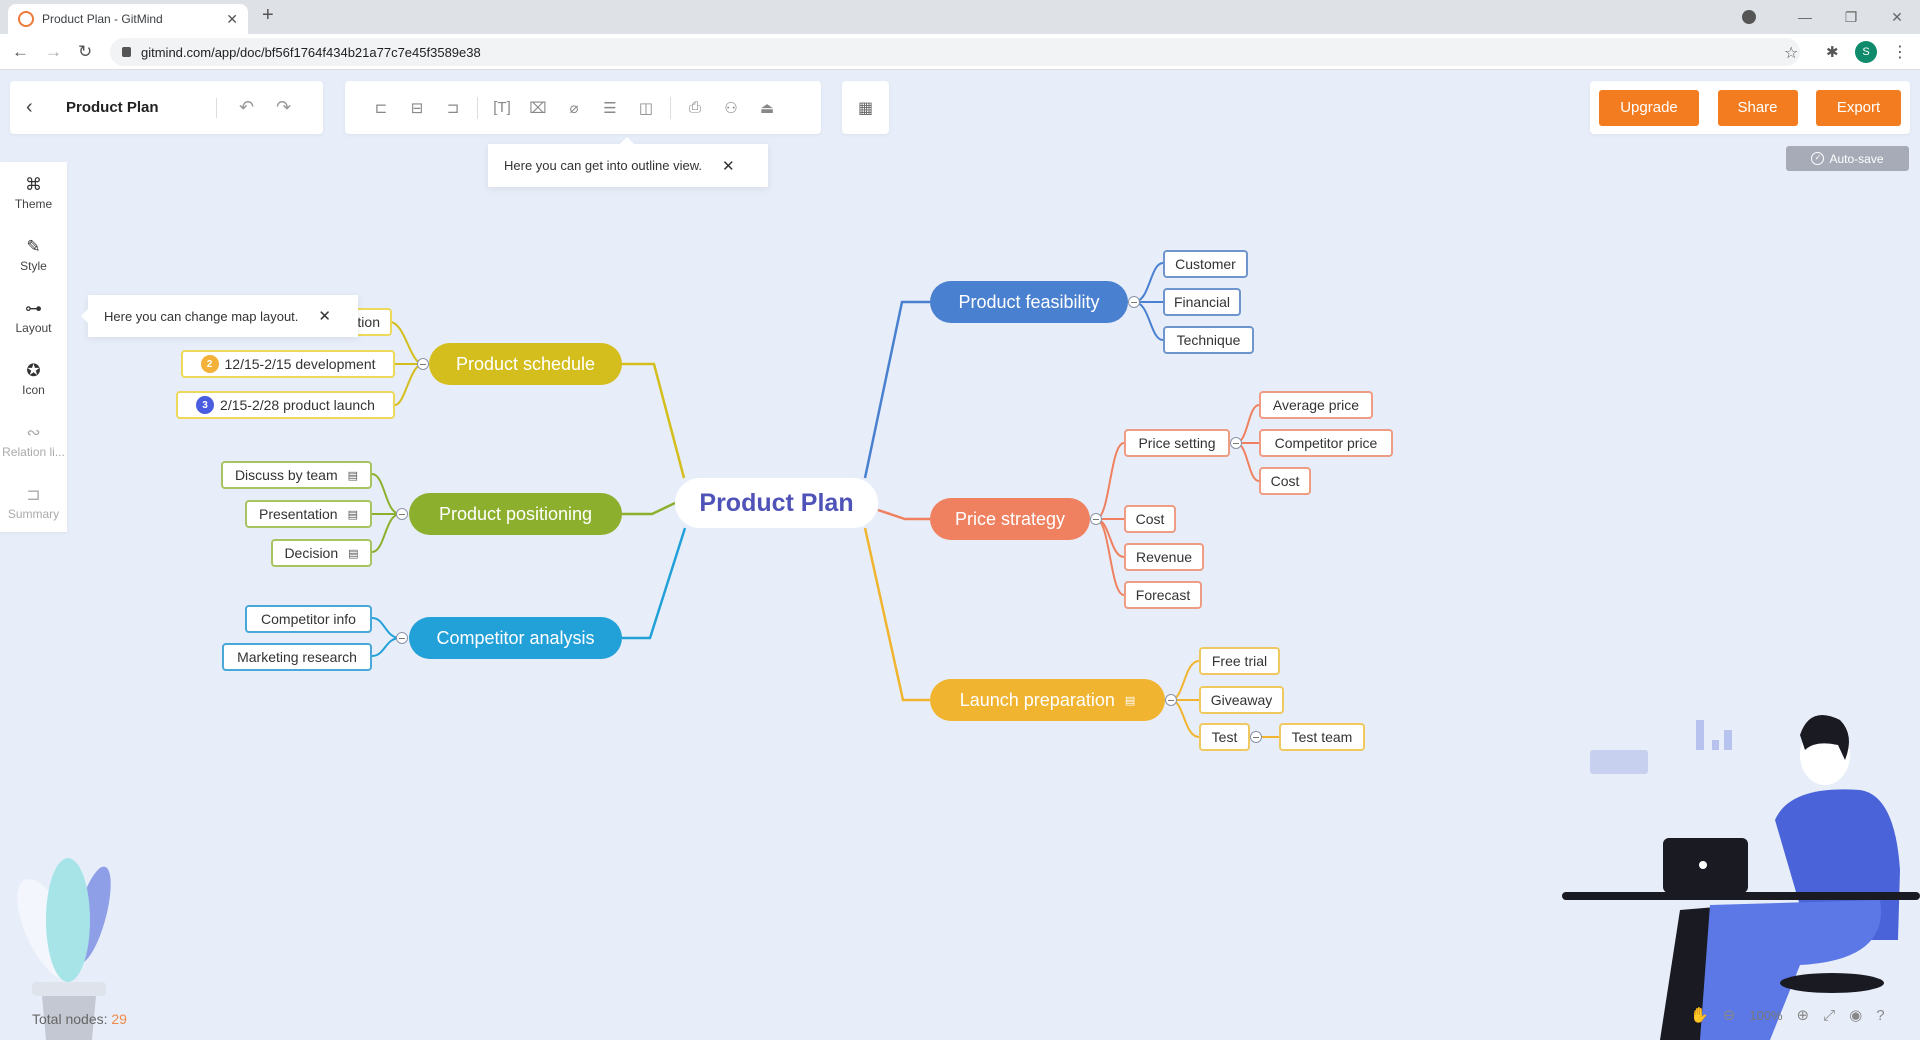  Describe the element at coordinates (628, 162) in the screenshot. I see `outline-view-tooltip: Here you can get into outline view. ✕` at that location.